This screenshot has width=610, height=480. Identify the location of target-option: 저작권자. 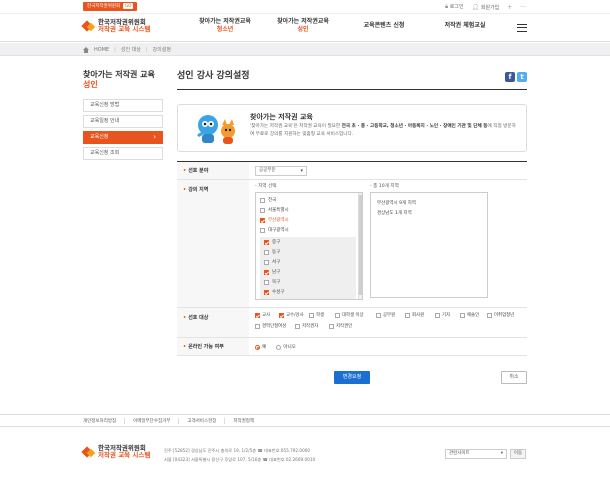
(306, 326).